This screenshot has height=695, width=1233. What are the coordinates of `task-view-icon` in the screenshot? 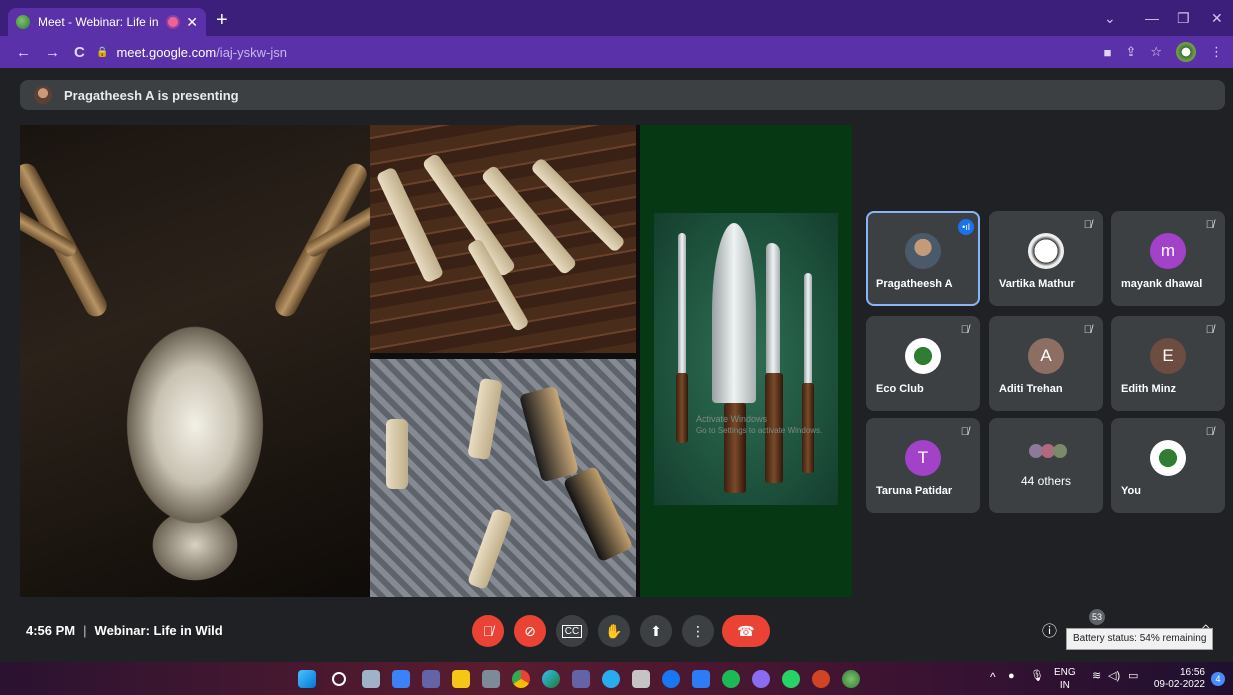 It's located at (371, 679).